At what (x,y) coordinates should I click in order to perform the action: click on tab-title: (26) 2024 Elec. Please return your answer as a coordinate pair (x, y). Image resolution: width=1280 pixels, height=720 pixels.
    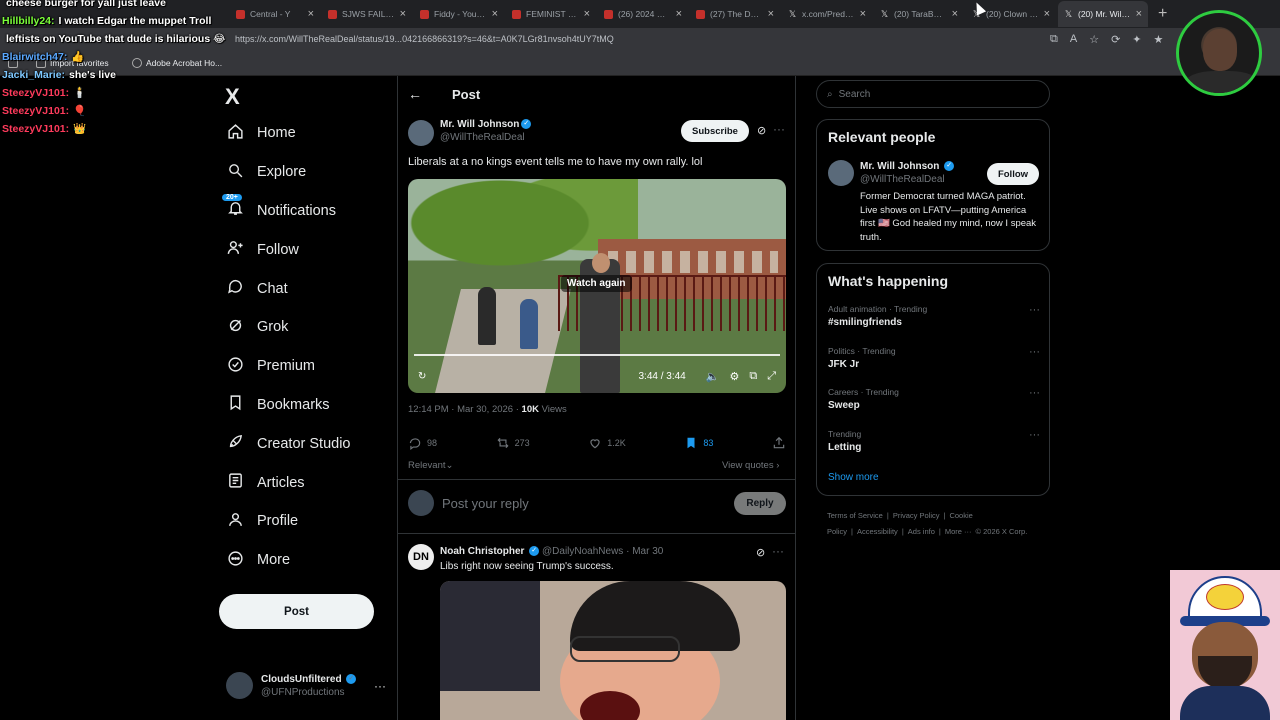
    Looking at the image, I should click on (644, 14).